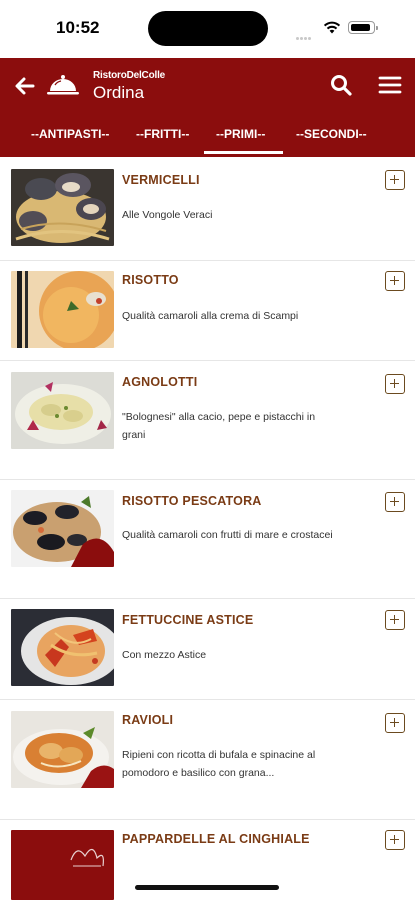 Image resolution: width=415 pixels, height=900 pixels. I want to click on dish-name: RAVIOLI, so click(148, 720).